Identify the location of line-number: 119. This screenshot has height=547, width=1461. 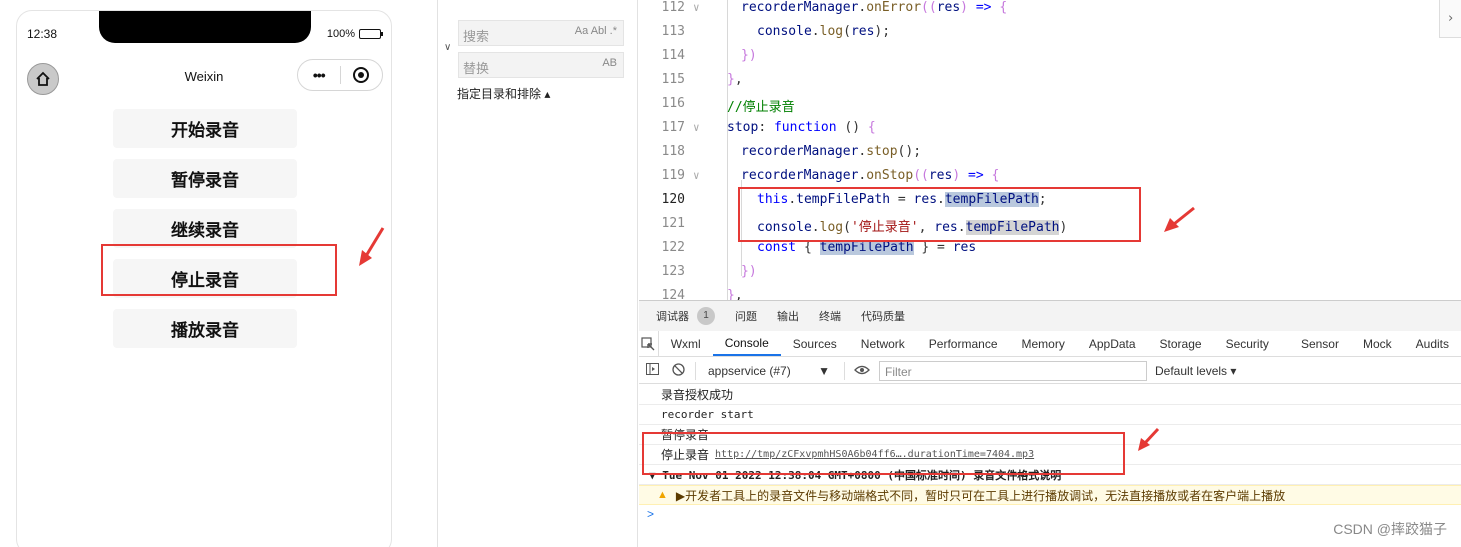
(673, 175).